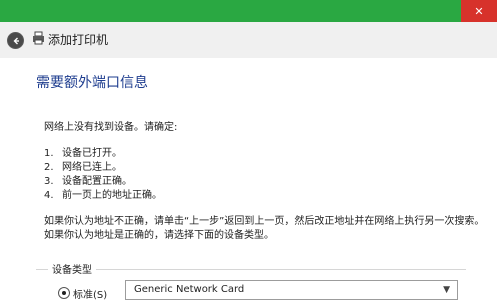  I want to click on intro-text: 网络上没有找到设备。请确定:, so click(111, 127).